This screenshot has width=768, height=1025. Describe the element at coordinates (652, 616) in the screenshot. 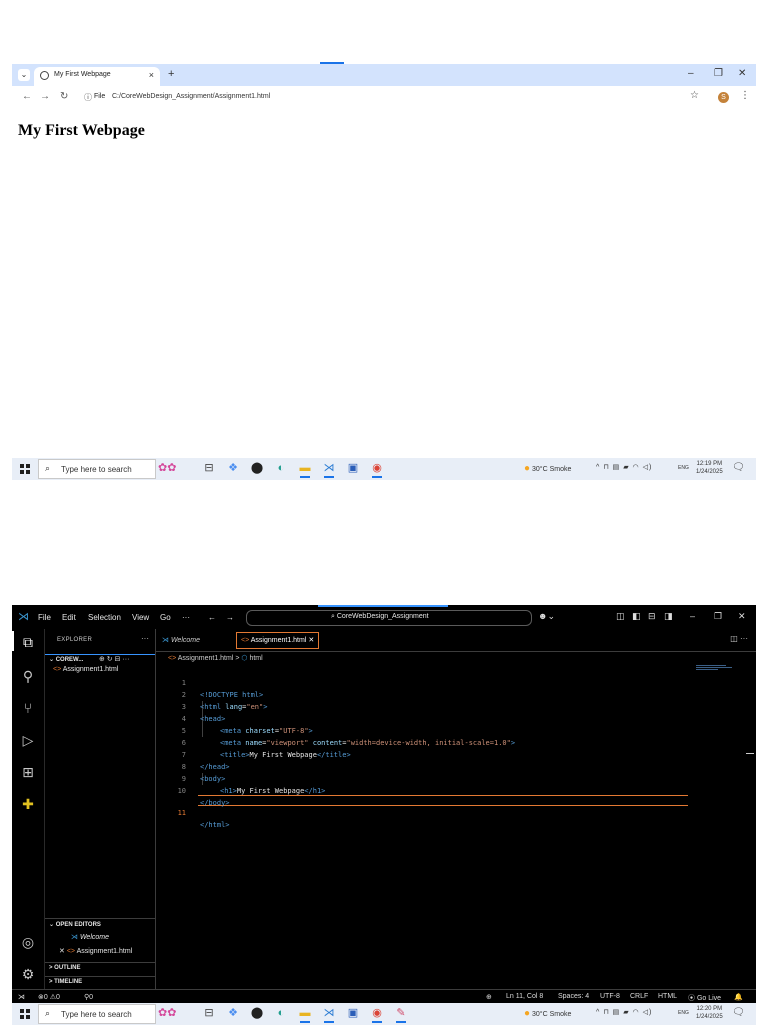

I see `toggle-panel-icon: ⊟` at that location.